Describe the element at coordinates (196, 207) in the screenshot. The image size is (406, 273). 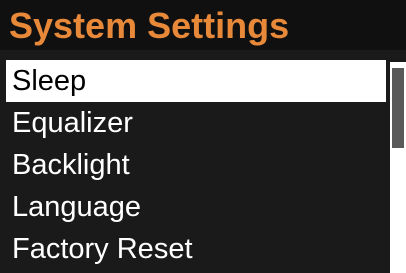
I see `menu-item-language: Language` at that location.